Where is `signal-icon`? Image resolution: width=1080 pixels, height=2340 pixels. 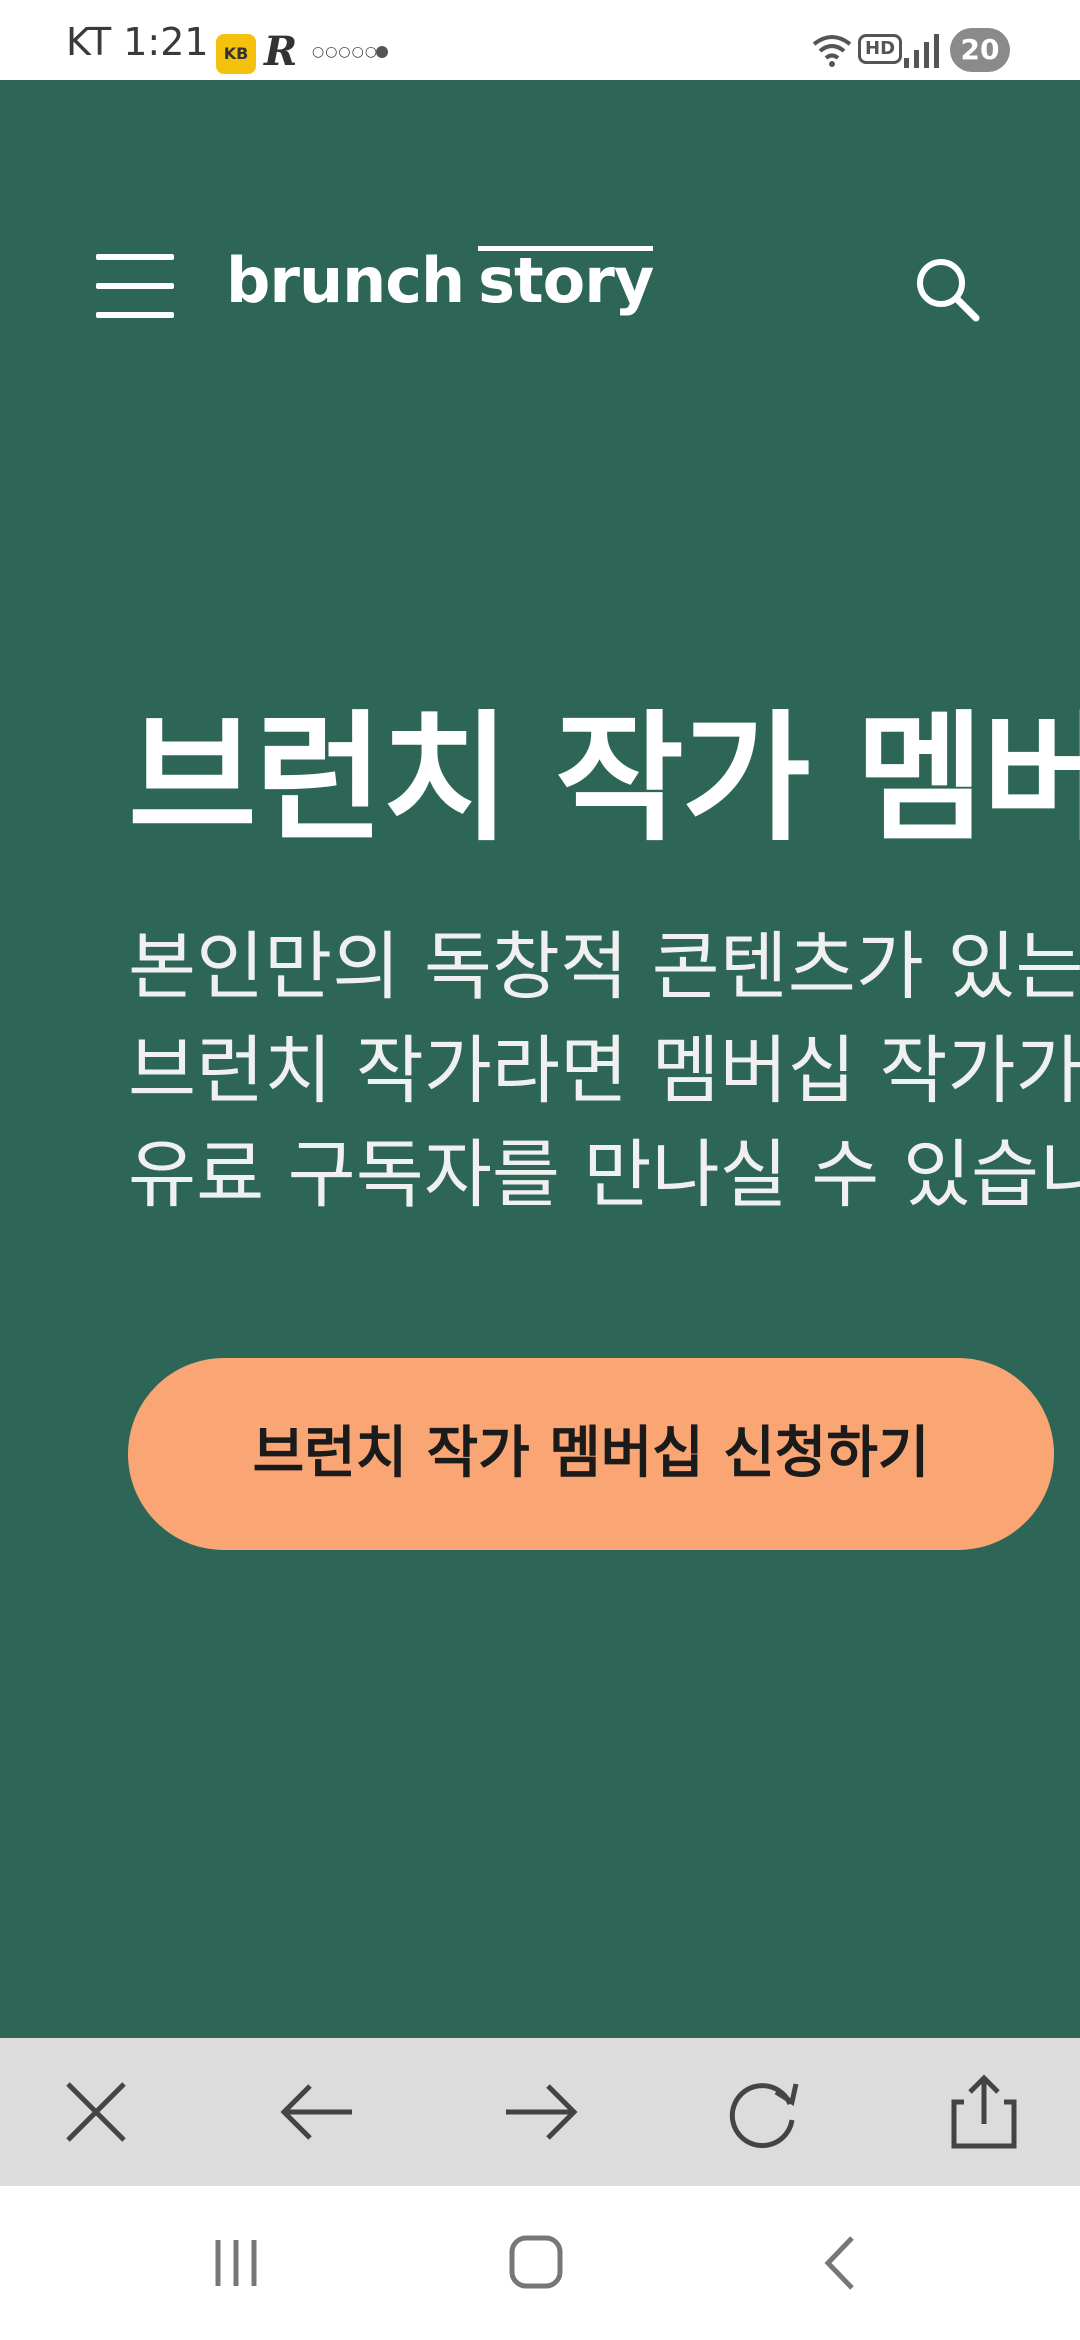
signal-icon is located at coordinates (921, 51).